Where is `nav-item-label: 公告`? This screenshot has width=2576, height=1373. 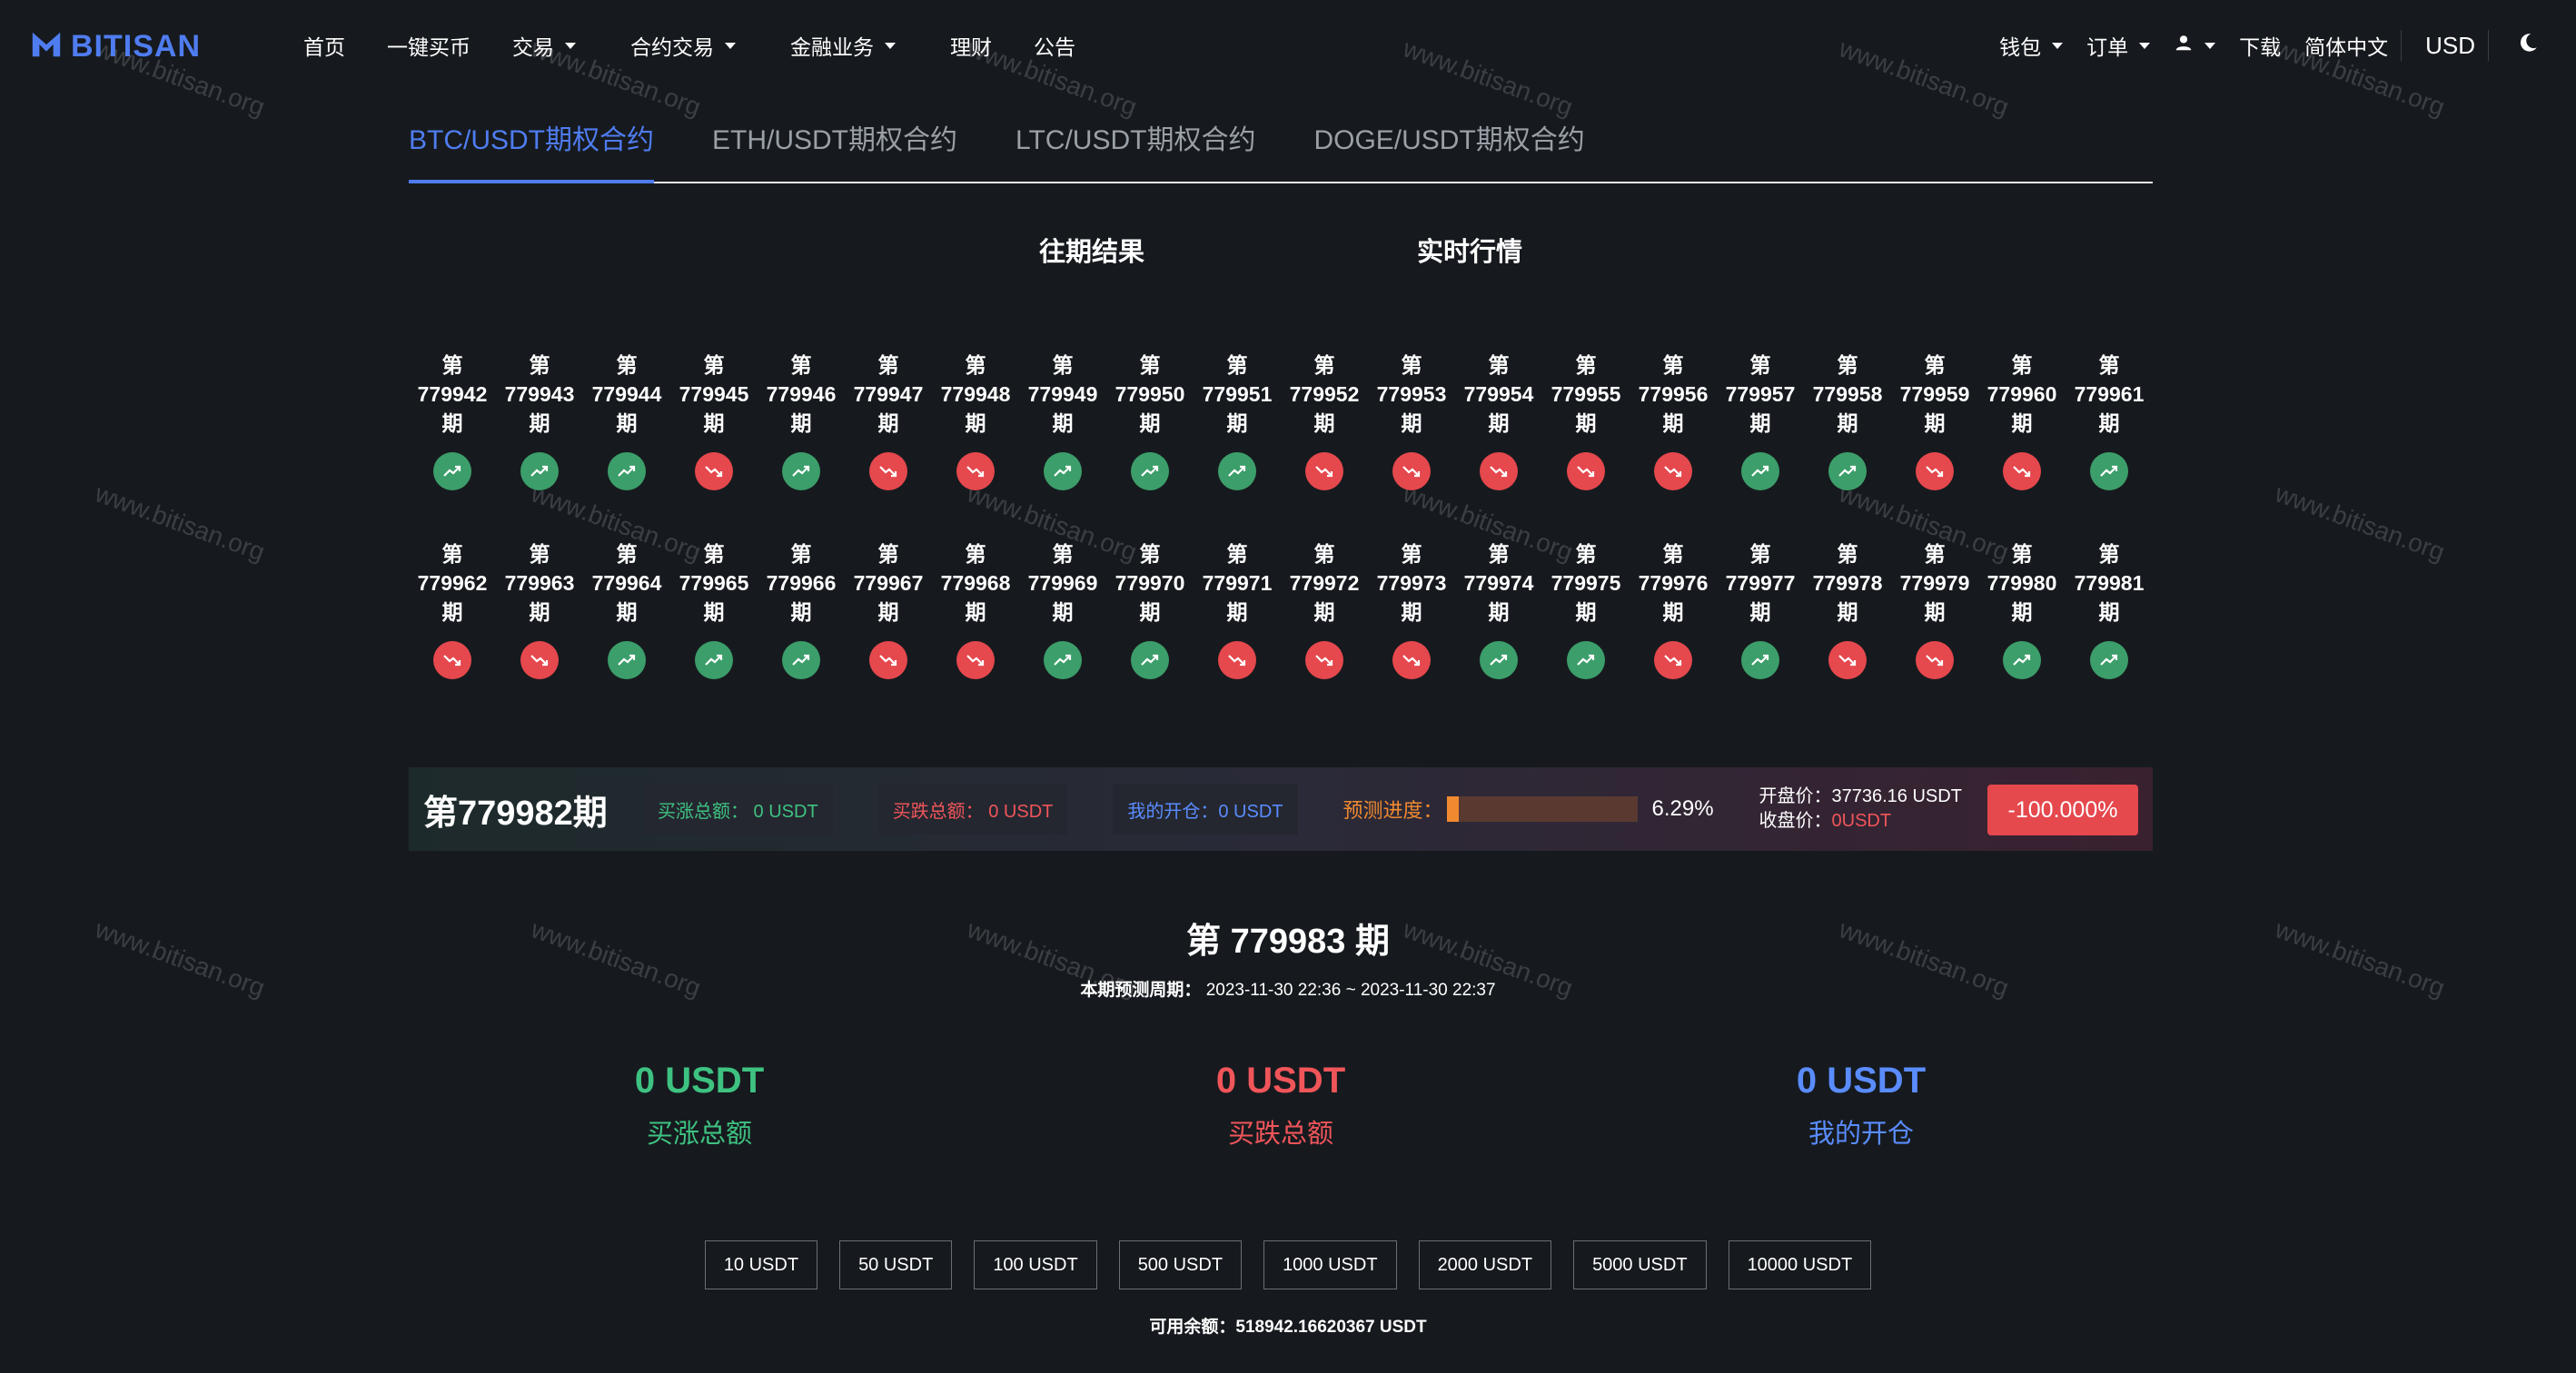
nav-item-label: 公告 is located at coordinates (1054, 47).